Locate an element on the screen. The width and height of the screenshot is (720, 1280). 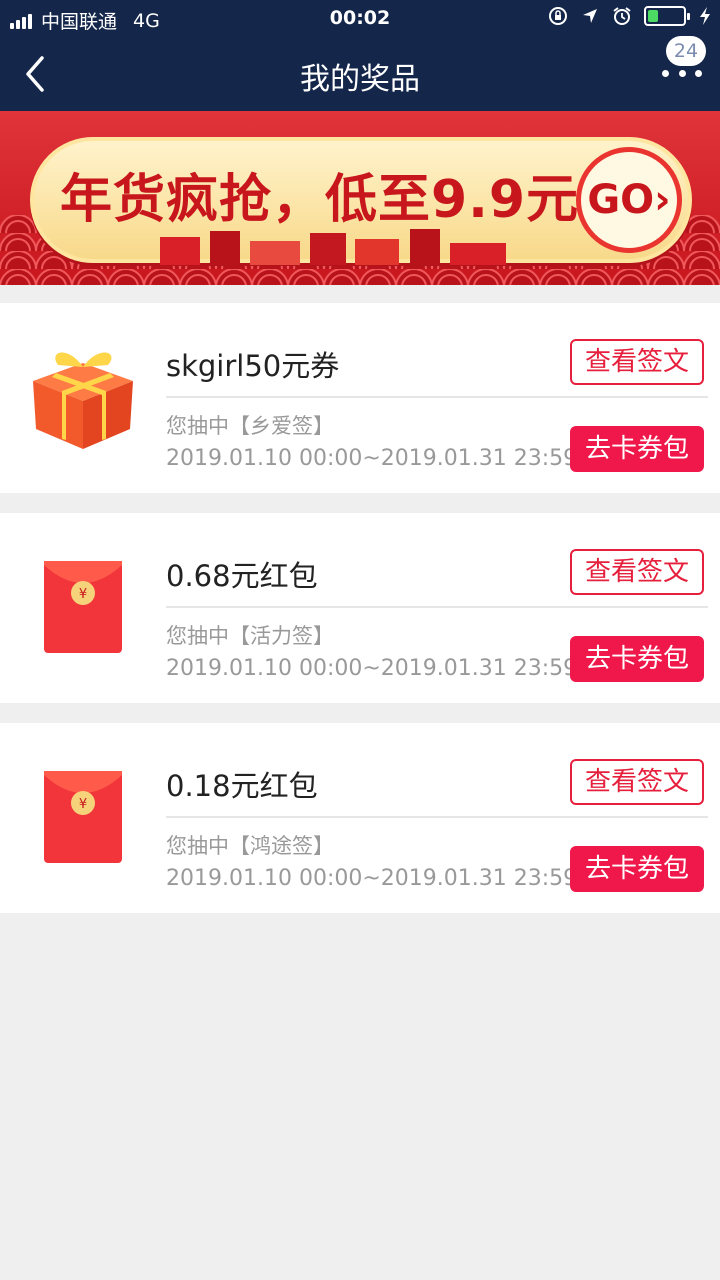
status-bar: 中国联通 4G 00:02 is located at coordinates (360, 18).